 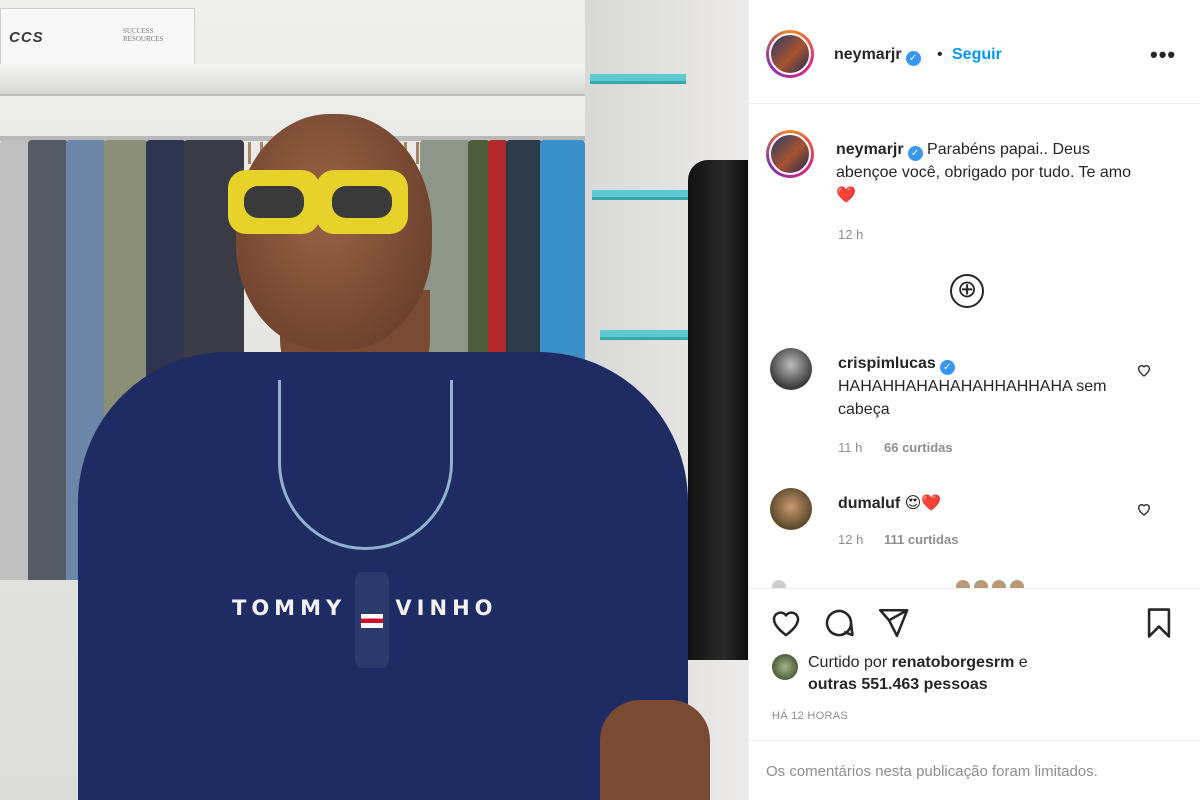 I want to click on caption-username: neymarjr, so click(x=870, y=149).